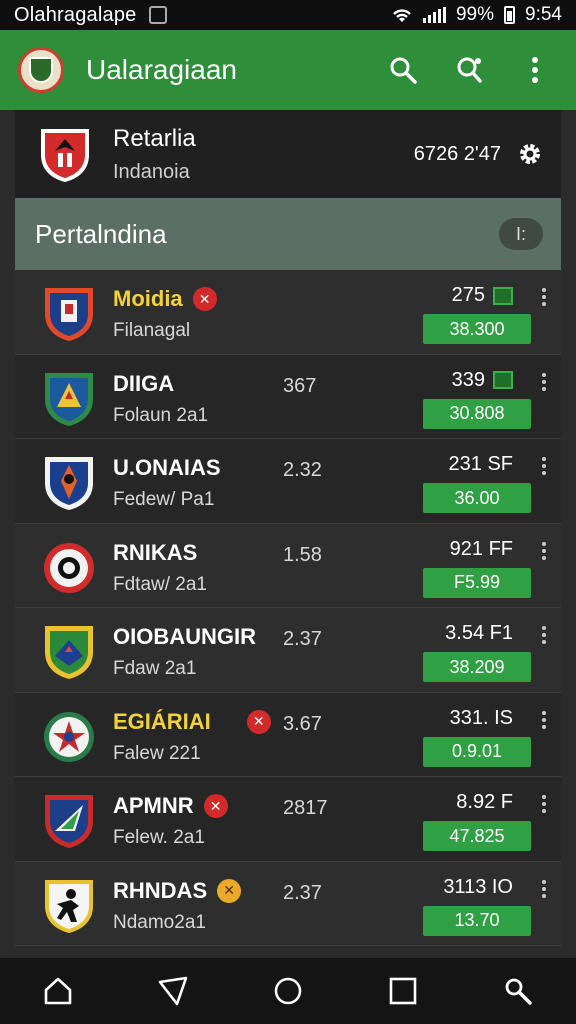 The height and width of the screenshot is (1024, 576). Describe the element at coordinates (160, 584) in the screenshot. I see `team-subtitle: Fdtaw/ 2a1` at that location.